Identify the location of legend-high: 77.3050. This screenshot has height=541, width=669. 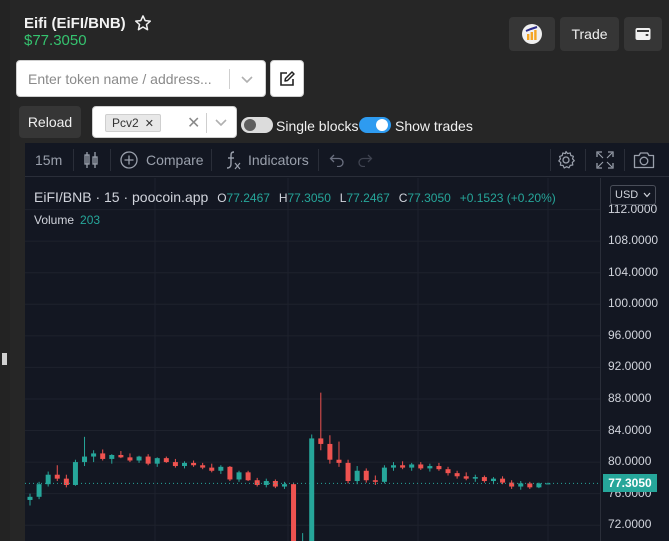
(309, 198).